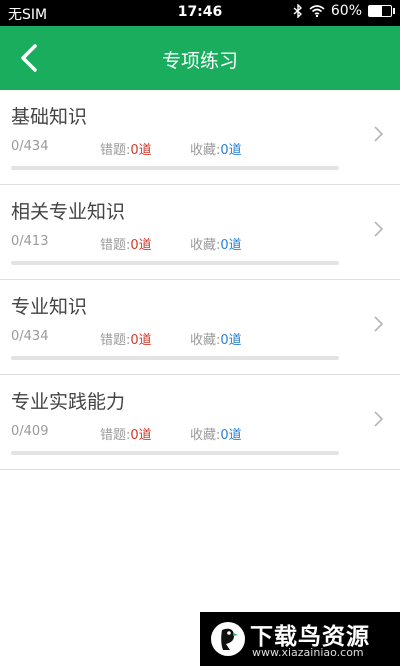 The height and width of the screenshot is (666, 400). What do you see at coordinates (30, 241) in the screenshot?
I see `progress-count: 0/413` at bounding box center [30, 241].